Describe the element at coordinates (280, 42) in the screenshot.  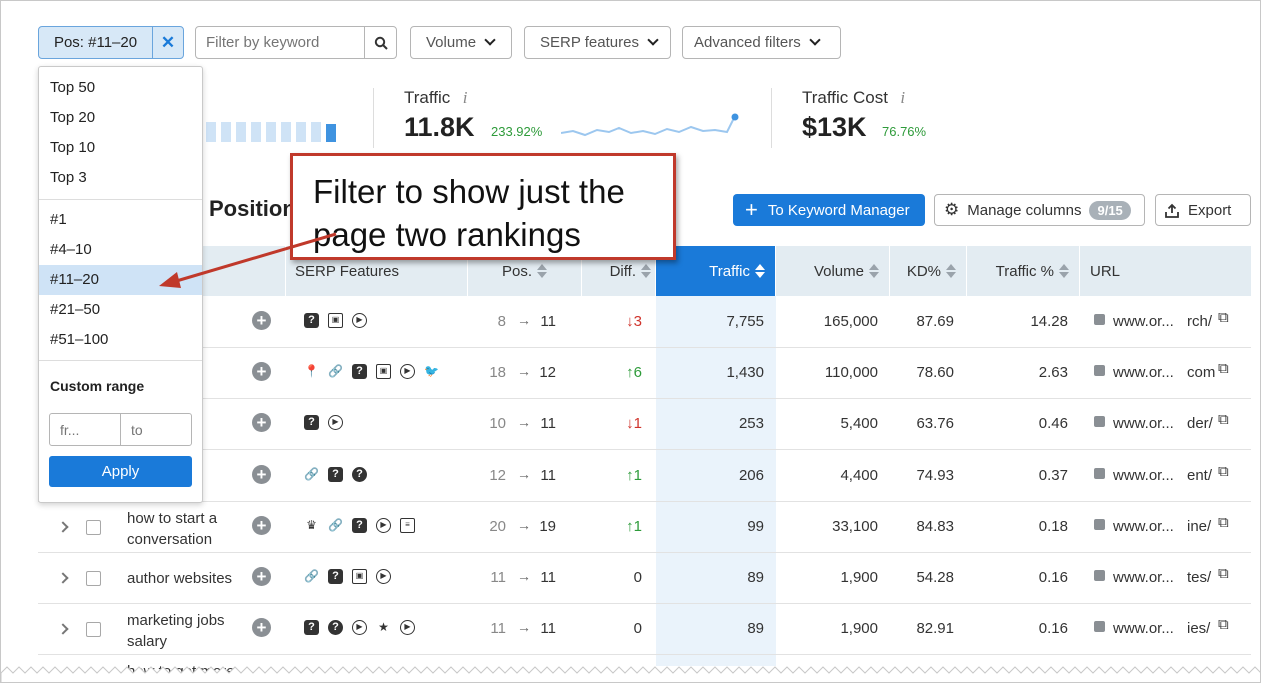
I see `keyword-input` at that location.